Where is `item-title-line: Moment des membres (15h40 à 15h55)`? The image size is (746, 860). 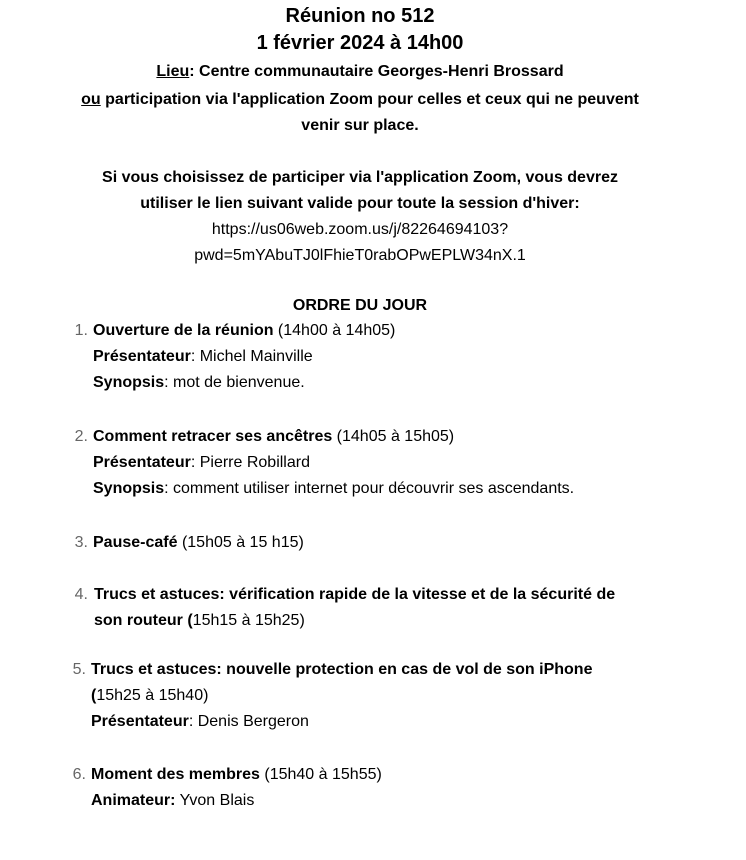 item-title-line: Moment des membres (15h40 à 15h55) is located at coordinates (236, 775).